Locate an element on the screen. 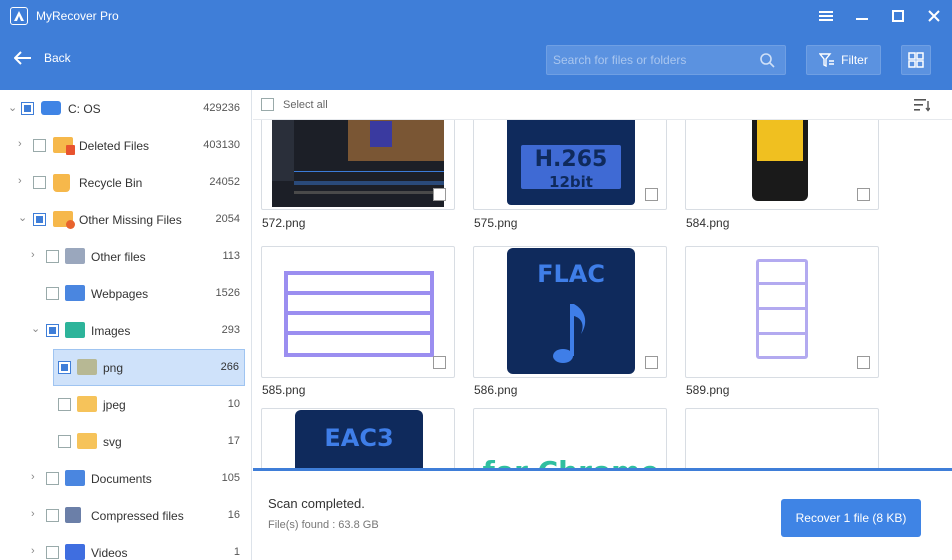 Image resolution: width=952 pixels, height=560 pixels. maximize-icon is located at coordinates (898, 16).